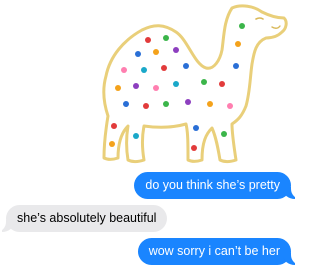 The height and width of the screenshot is (269, 320). What do you see at coordinates (87, 218) in the screenshot?
I see `message-text: she’s absolutely beautiful` at bounding box center [87, 218].